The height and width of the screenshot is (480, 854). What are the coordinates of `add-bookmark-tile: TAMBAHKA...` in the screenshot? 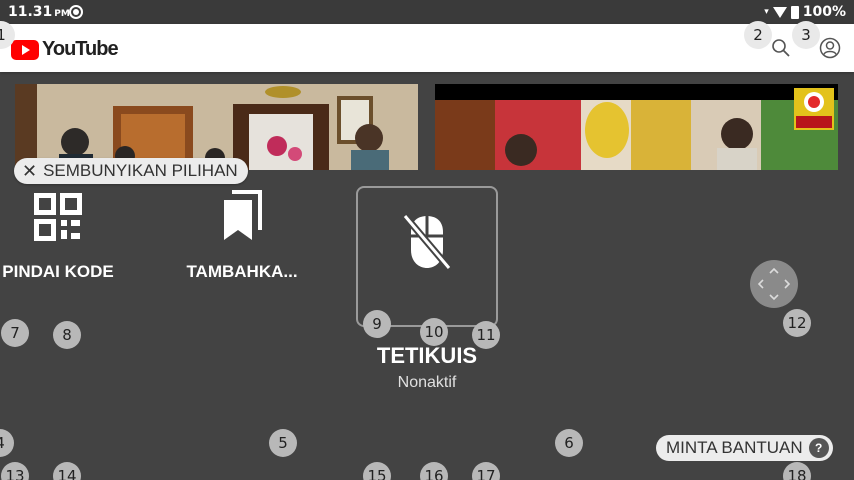 It's located at (242, 235).